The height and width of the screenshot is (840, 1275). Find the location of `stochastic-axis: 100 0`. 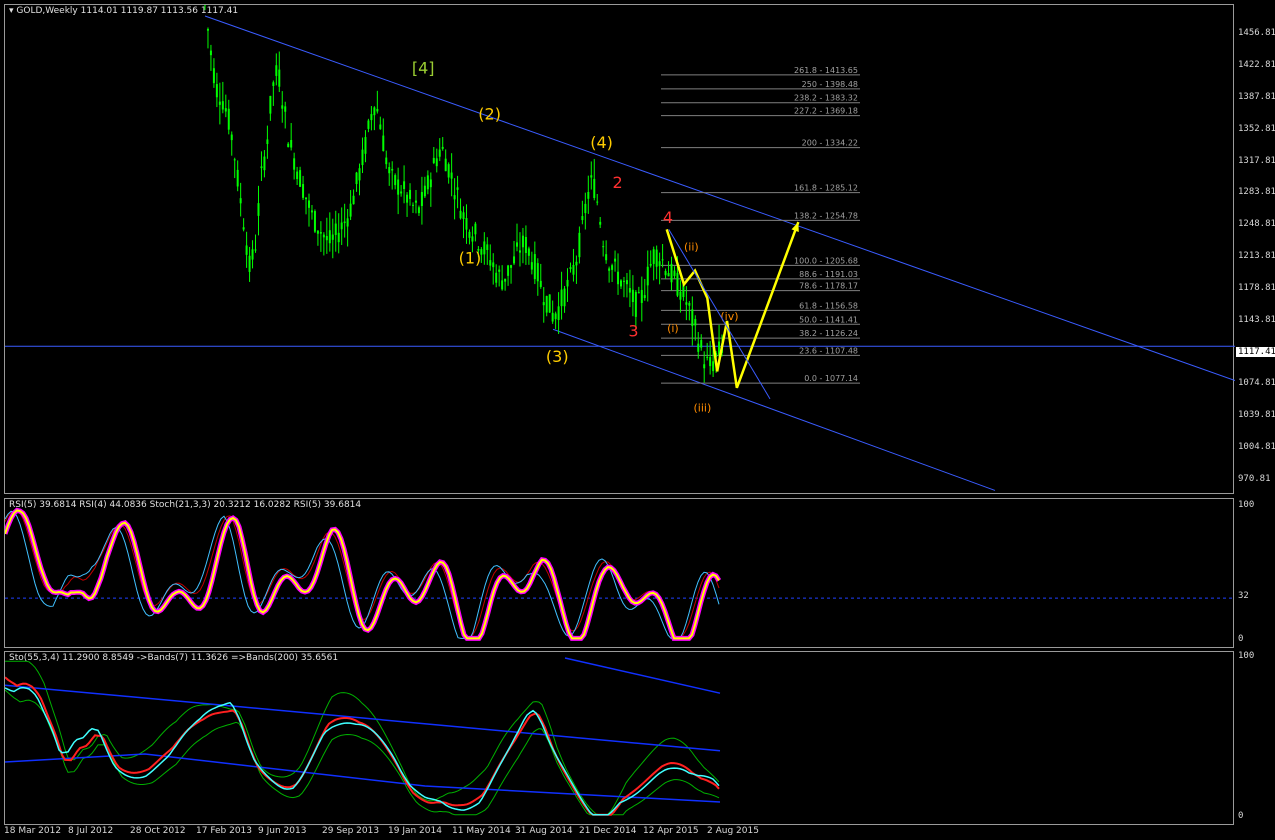

stochastic-axis: 100 0 is located at coordinates (1254, 738).